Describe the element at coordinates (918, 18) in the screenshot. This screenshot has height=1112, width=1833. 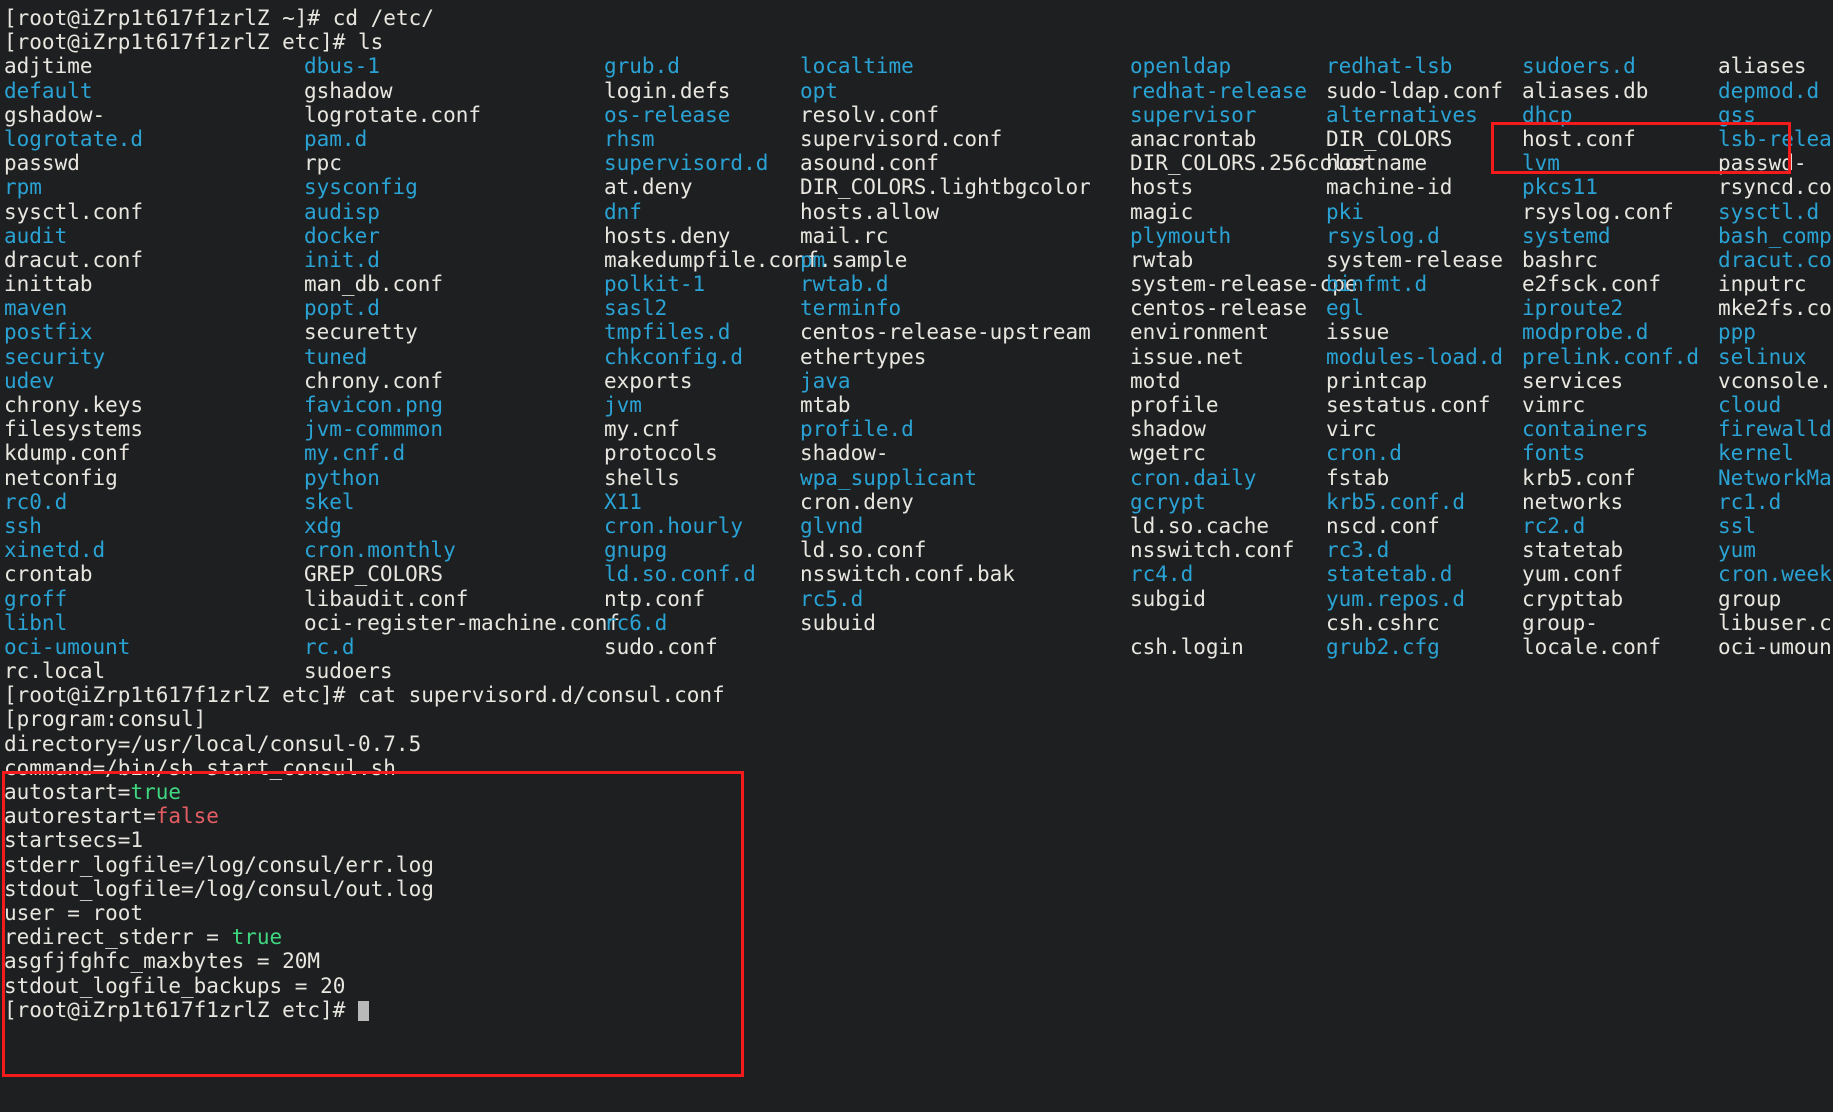
I see `command-line-cd: [root@iZrp1t617f1zrlZ ~]# cd /etc/` at that location.